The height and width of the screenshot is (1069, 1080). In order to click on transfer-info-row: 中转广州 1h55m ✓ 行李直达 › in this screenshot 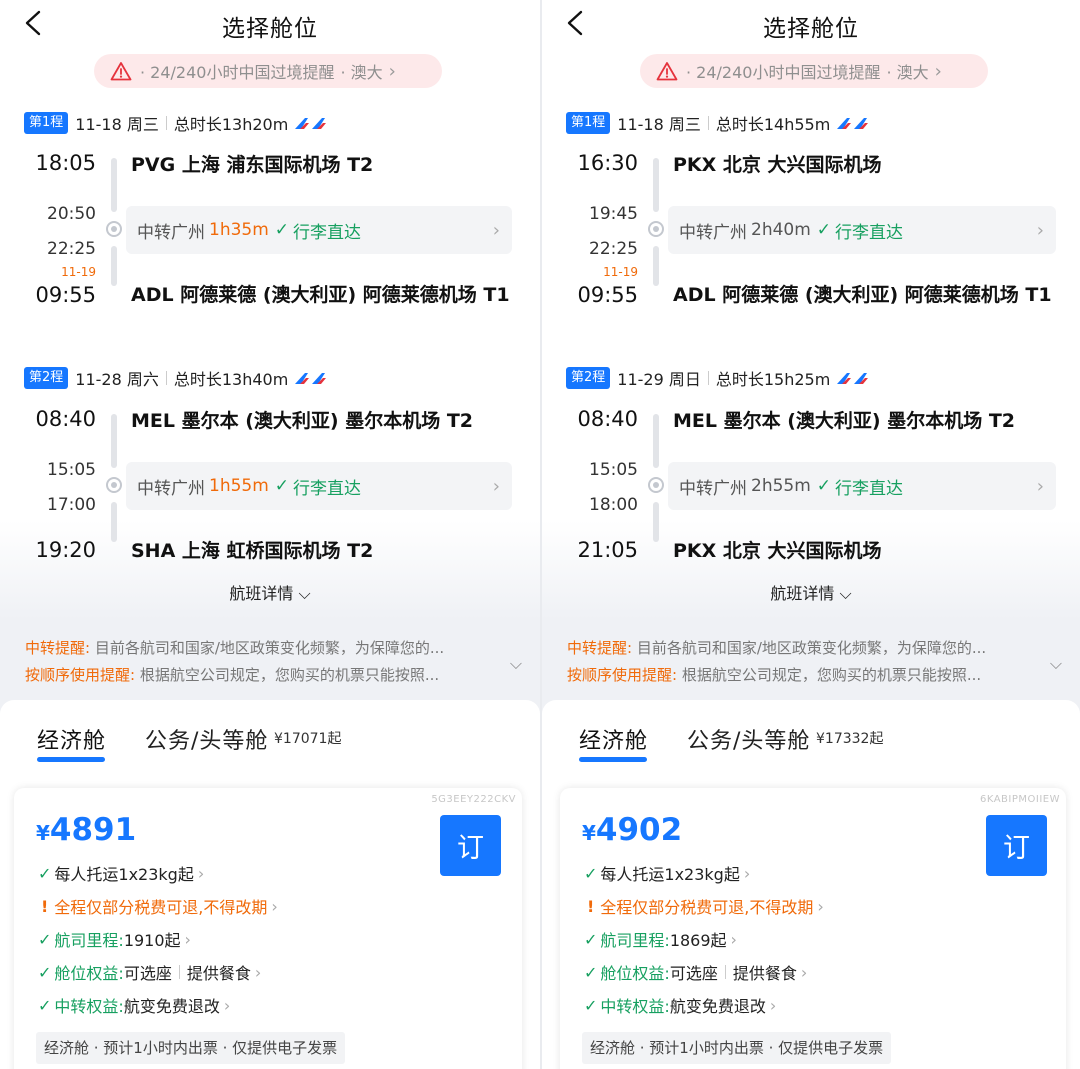, I will do `click(319, 486)`.